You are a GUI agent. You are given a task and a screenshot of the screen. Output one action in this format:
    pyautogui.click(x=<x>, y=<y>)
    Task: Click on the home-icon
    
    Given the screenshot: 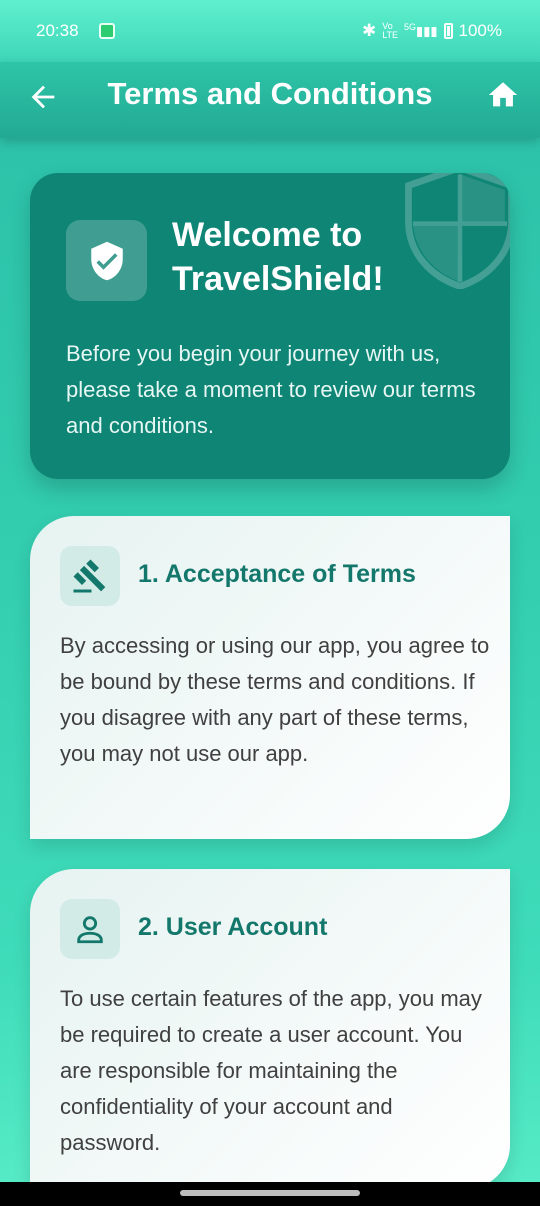 What is the action you would take?
    pyautogui.click(x=503, y=94)
    